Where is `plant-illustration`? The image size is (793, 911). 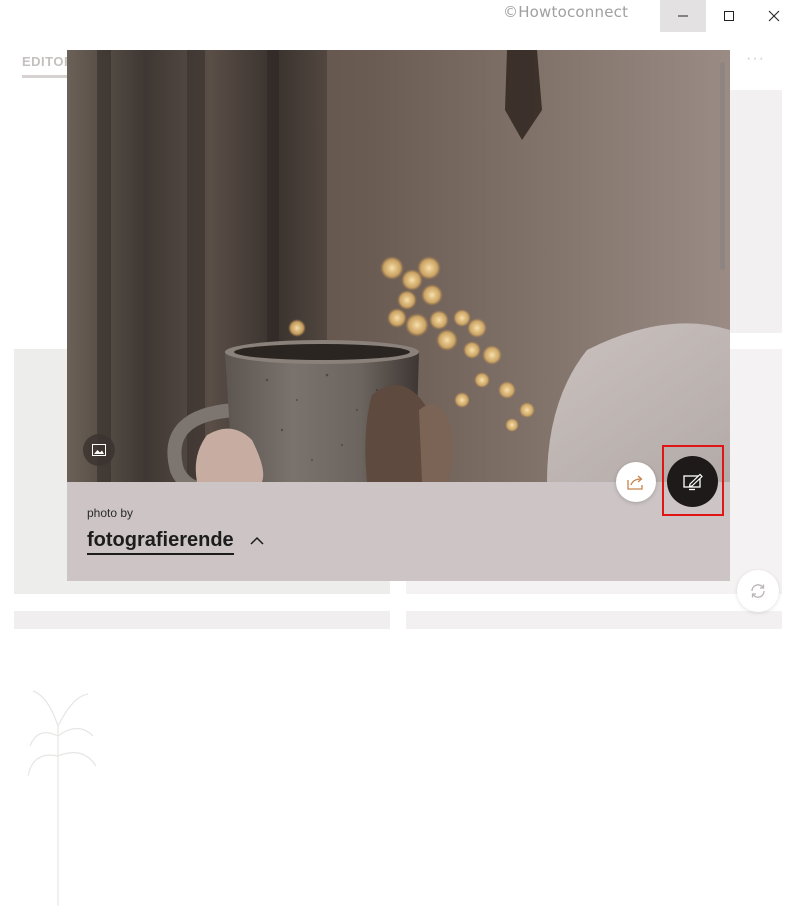 plant-illustration is located at coordinates (62, 798).